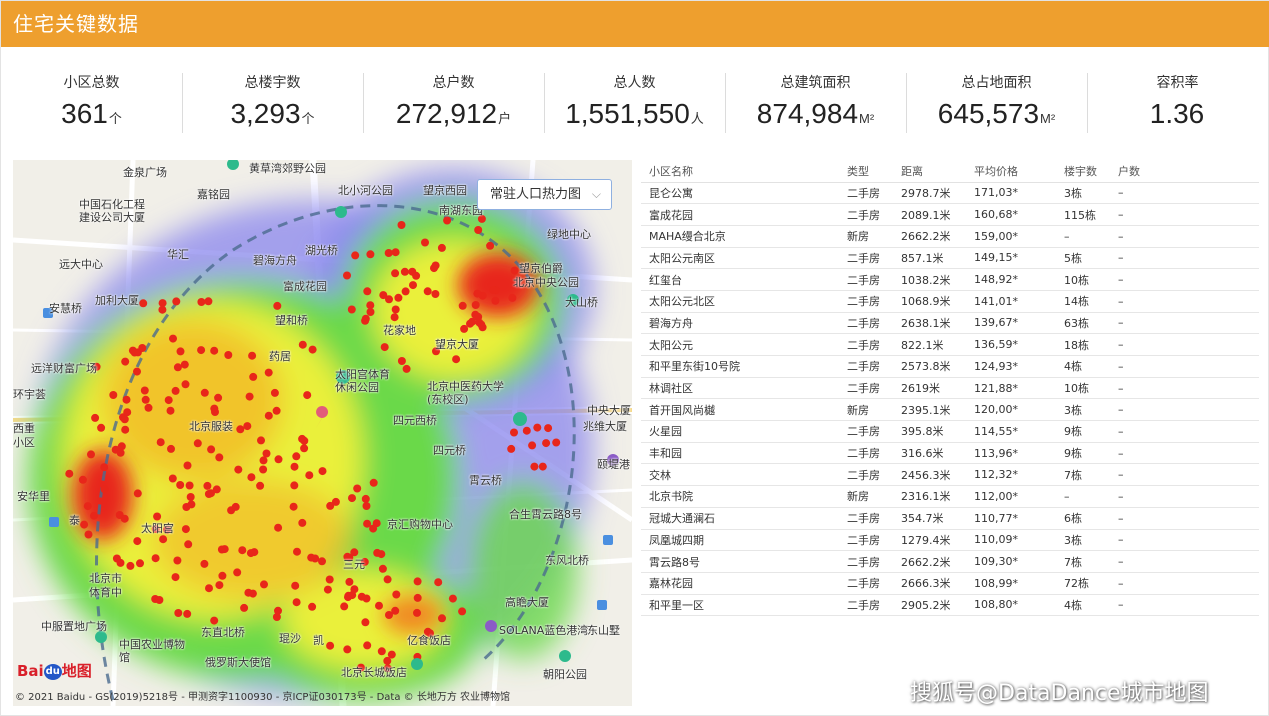 Image resolution: width=1269 pixels, height=716 pixels. Describe the element at coordinates (929, 172) in the screenshot. I see `column-header-distance: 距离` at that location.